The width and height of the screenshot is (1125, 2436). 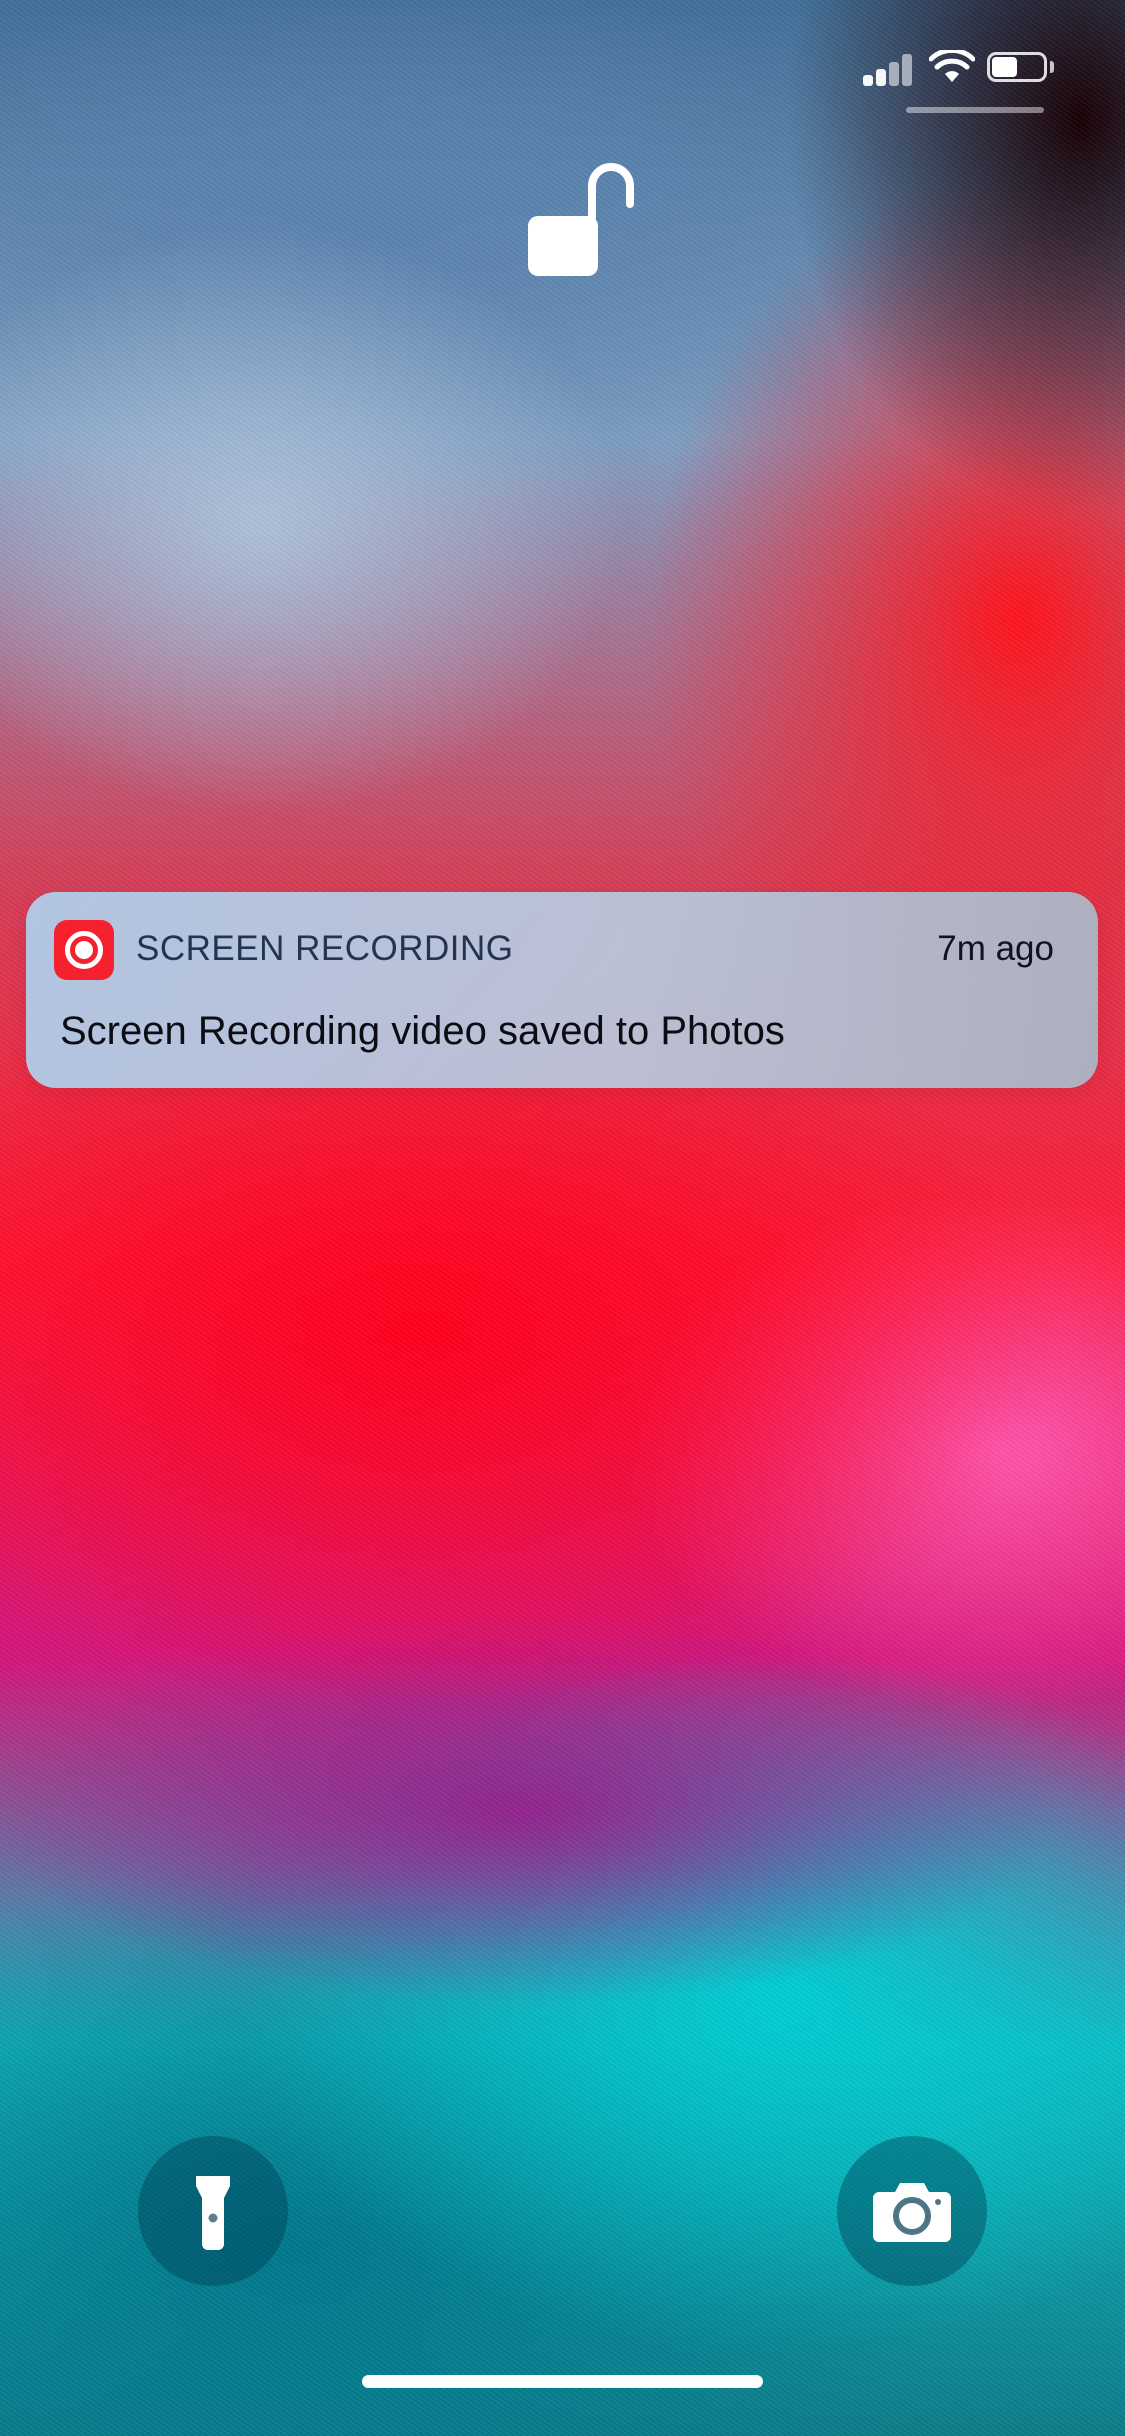 I want to click on control-center-indicator, so click(x=975, y=110).